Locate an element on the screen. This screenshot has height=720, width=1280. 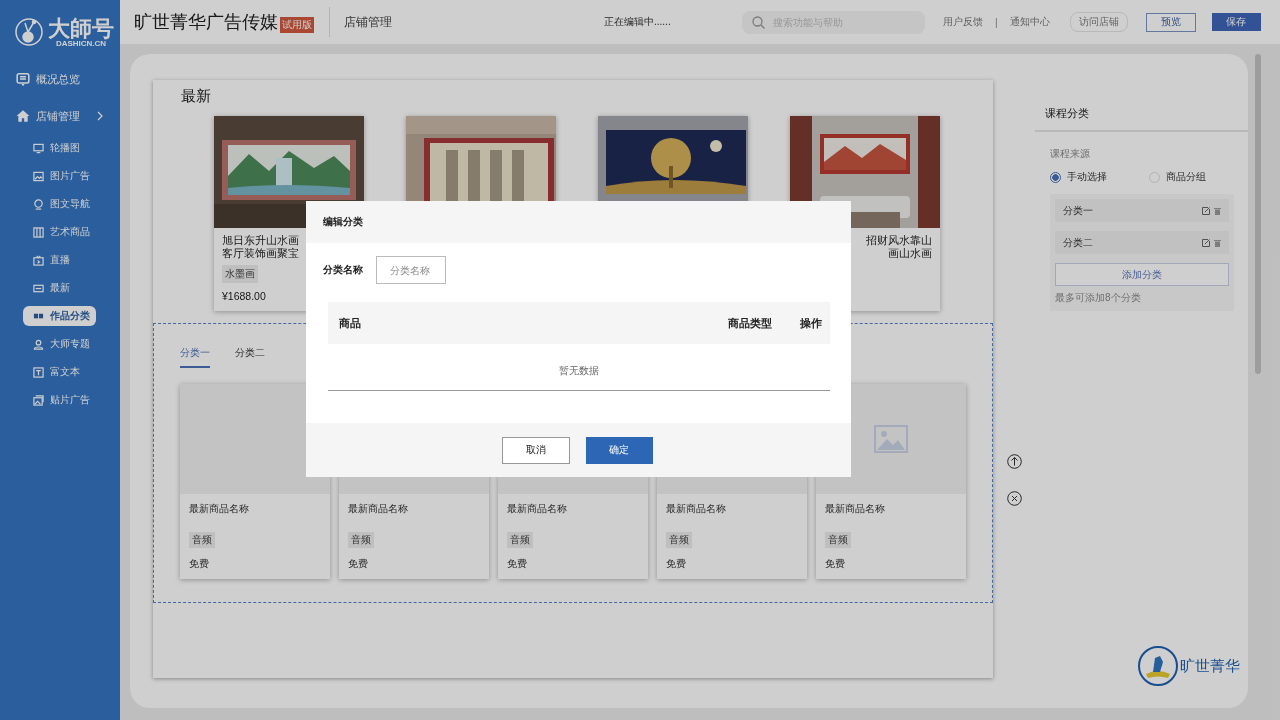
column-header: 操作 is located at coordinates (811, 323).